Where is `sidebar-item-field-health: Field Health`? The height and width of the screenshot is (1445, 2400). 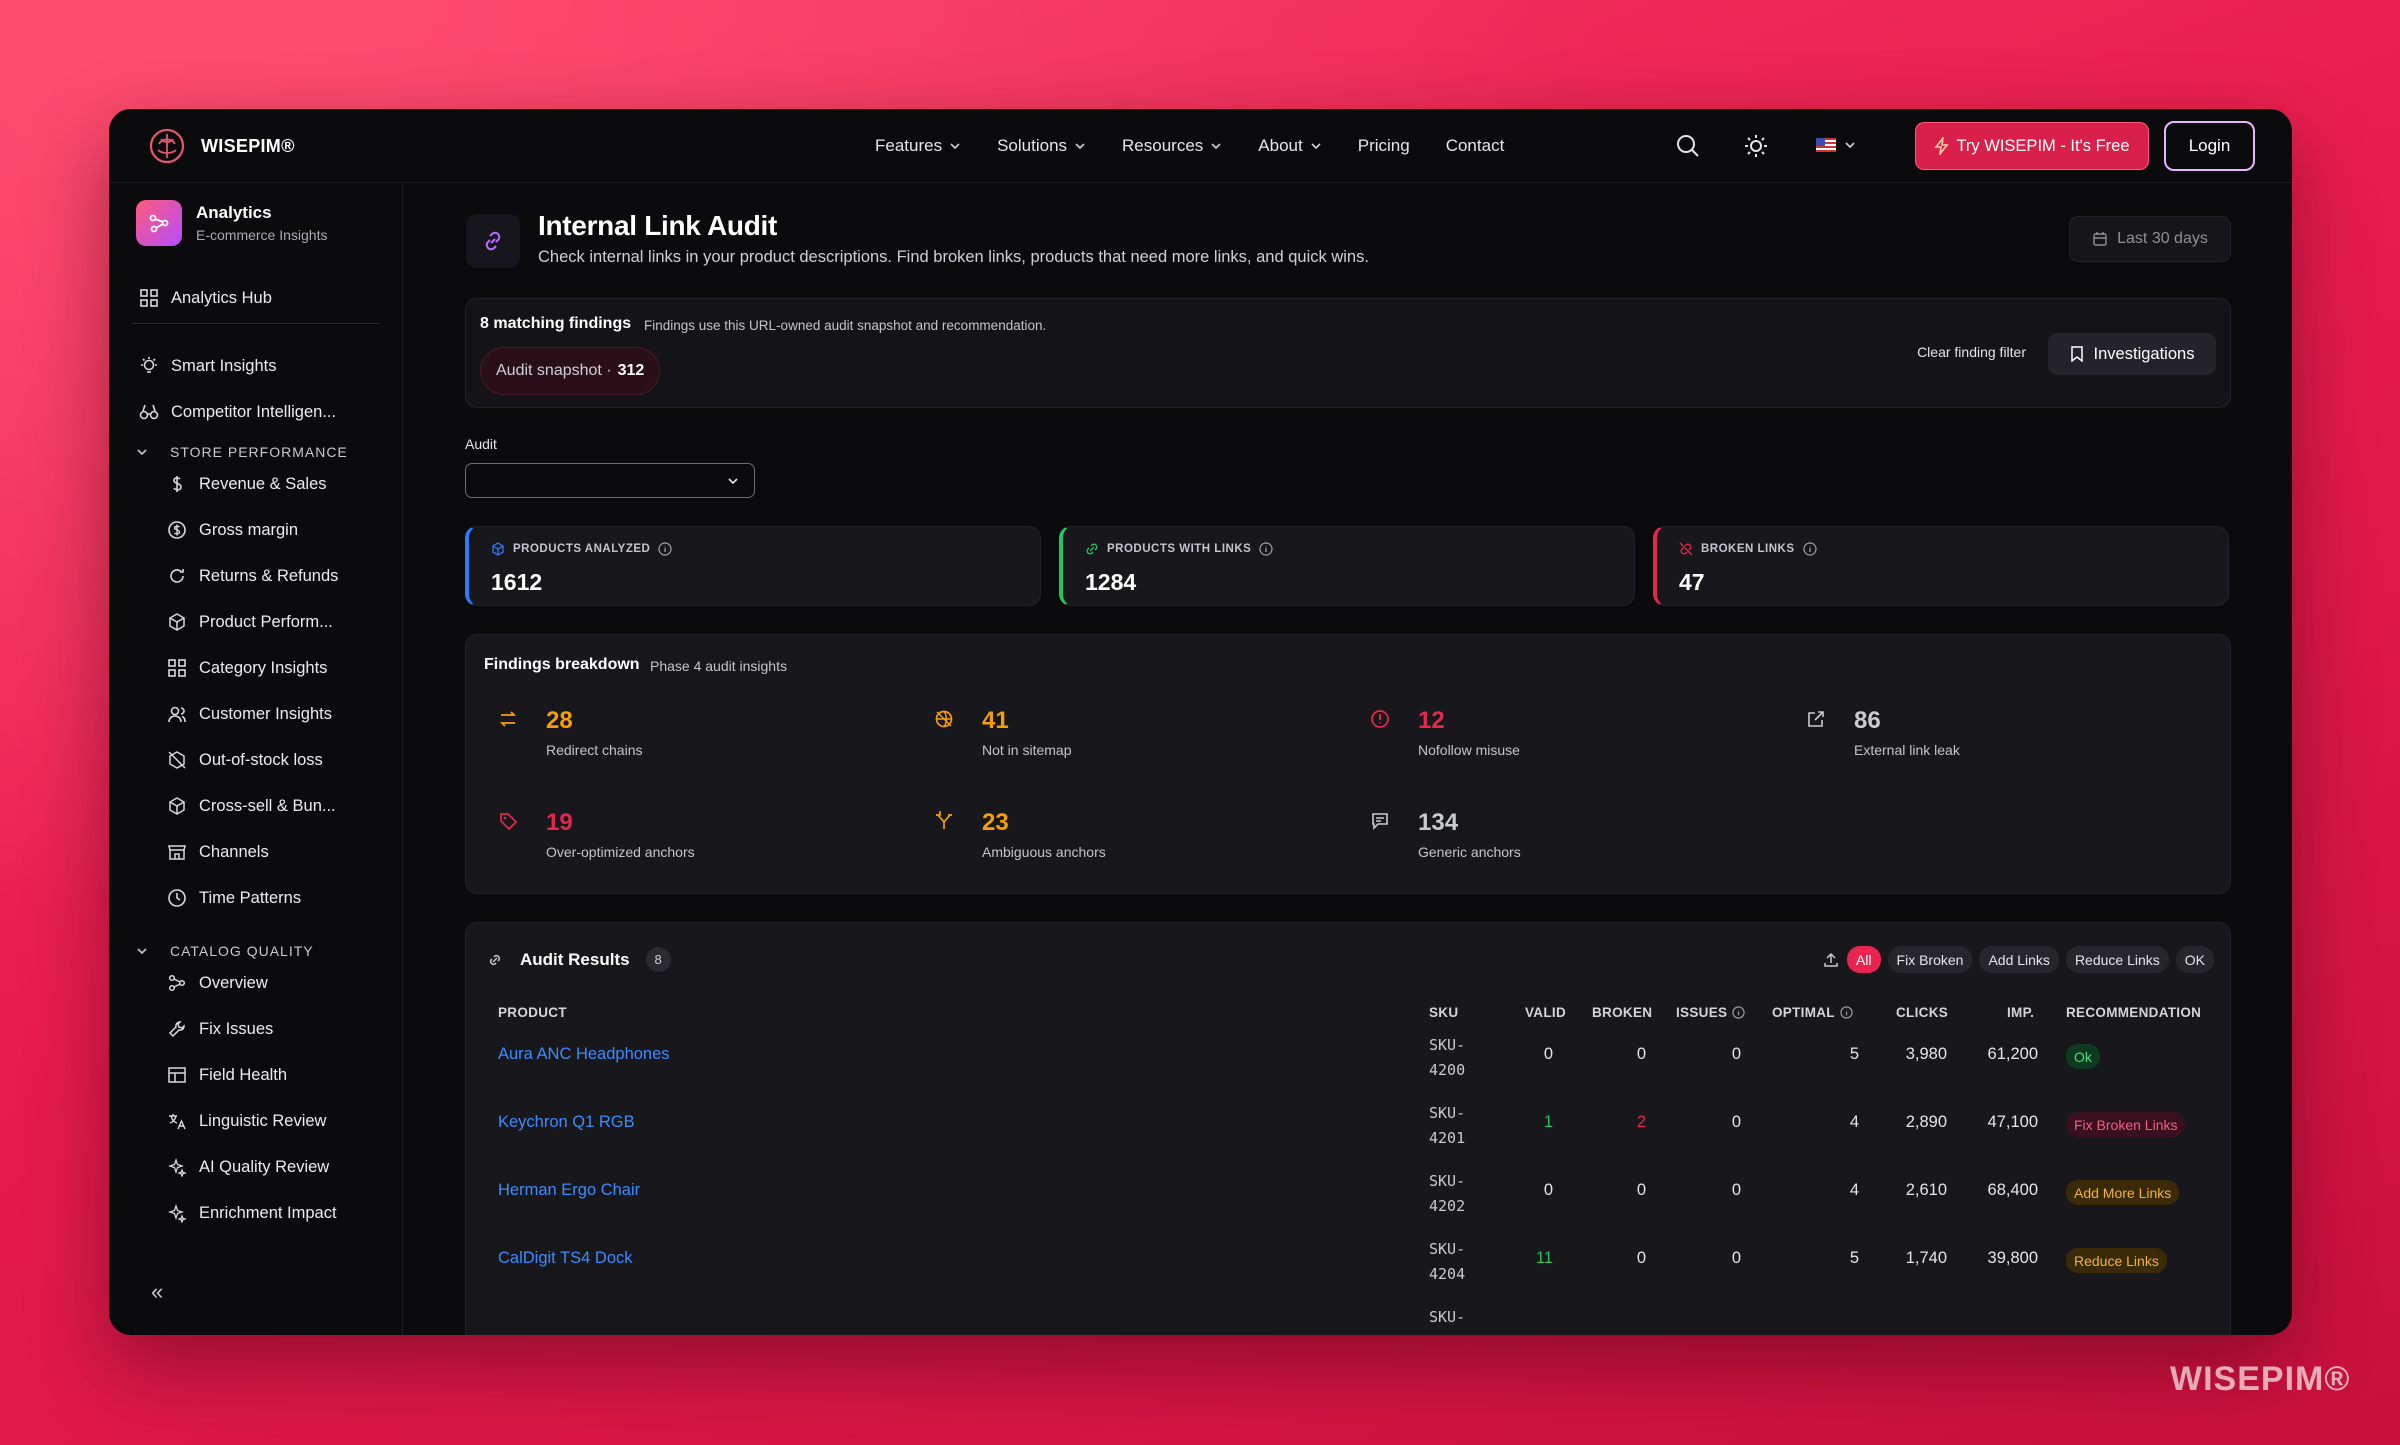
sidebar-item-field-health: Field Health is located at coordinates (227, 1075).